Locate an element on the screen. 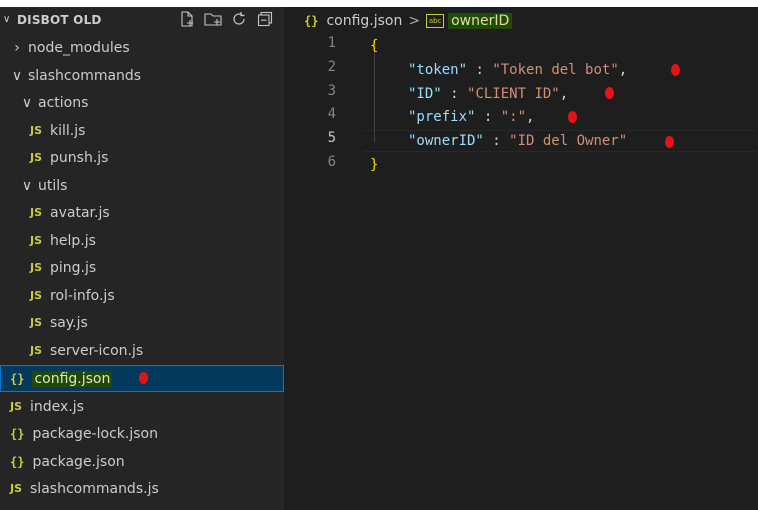  tree-file-slashcommands-js: JS slashcommands.js is located at coordinates (142, 488).